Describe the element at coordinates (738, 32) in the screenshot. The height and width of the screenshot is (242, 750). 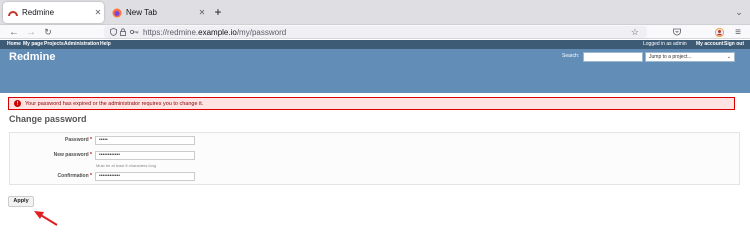
I see `hamburger-menu-icon: ≡` at that location.